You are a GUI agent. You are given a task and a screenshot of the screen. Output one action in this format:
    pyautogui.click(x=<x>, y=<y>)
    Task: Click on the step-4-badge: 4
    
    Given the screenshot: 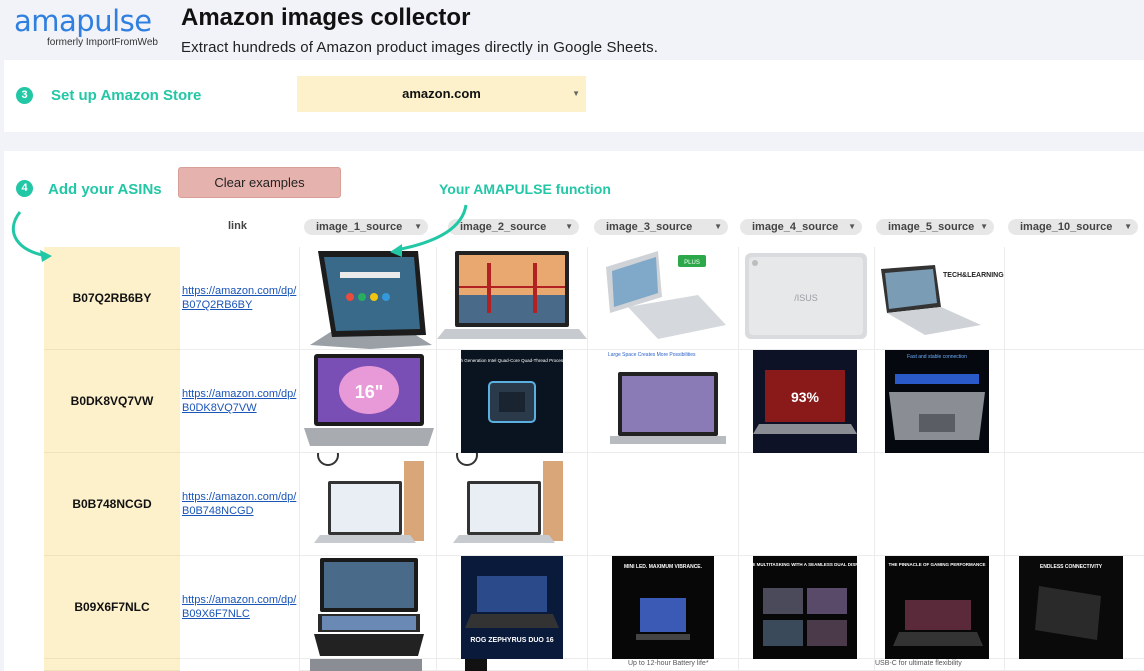 What is the action you would take?
    pyautogui.click(x=24, y=188)
    